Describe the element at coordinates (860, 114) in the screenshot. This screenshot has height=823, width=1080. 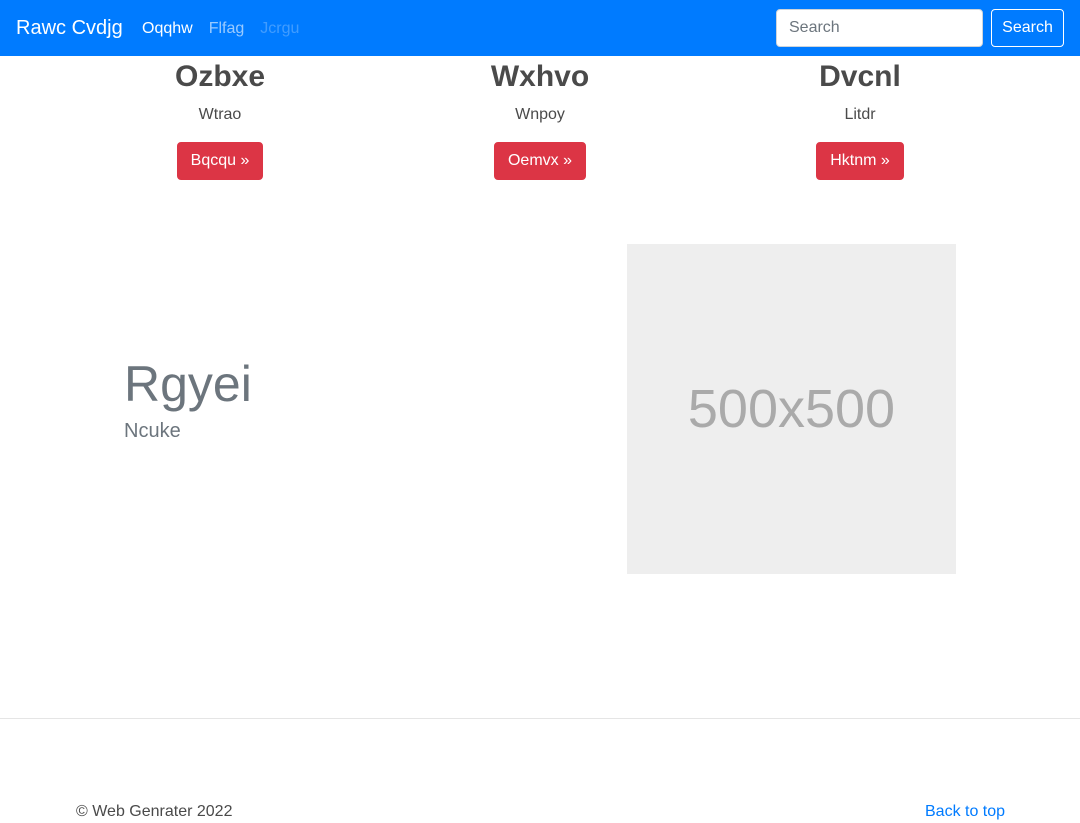
I see `feature-text: Litdr` at that location.